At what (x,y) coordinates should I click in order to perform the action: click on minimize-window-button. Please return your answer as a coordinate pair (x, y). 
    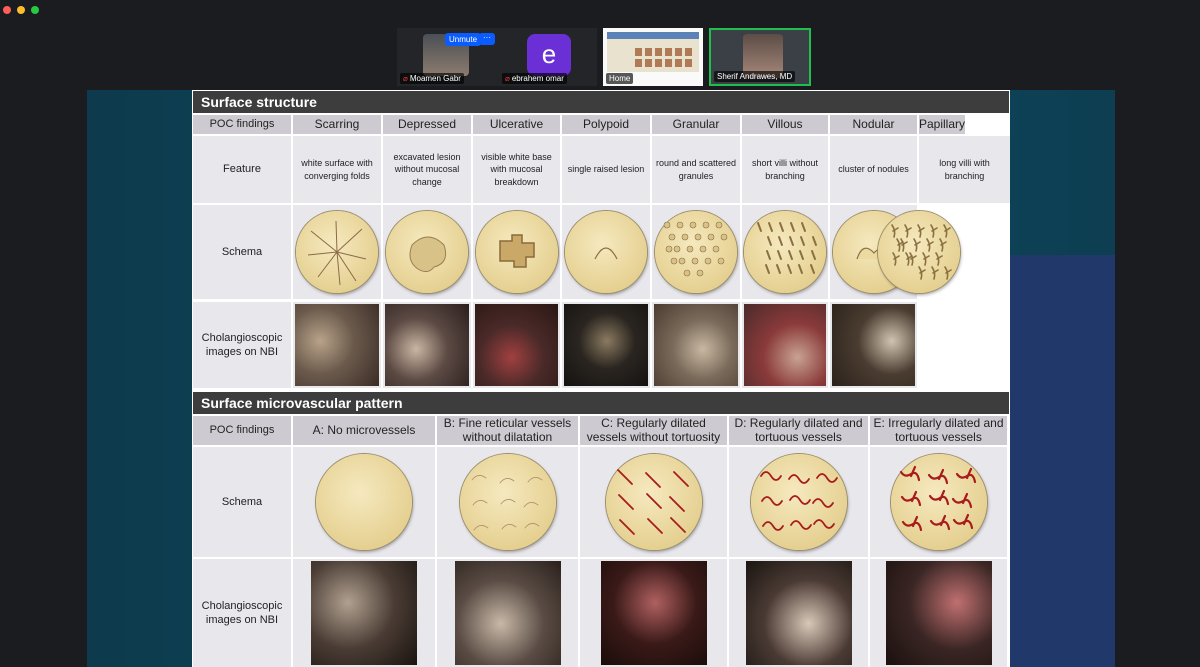
    Looking at the image, I should click on (21, 10).